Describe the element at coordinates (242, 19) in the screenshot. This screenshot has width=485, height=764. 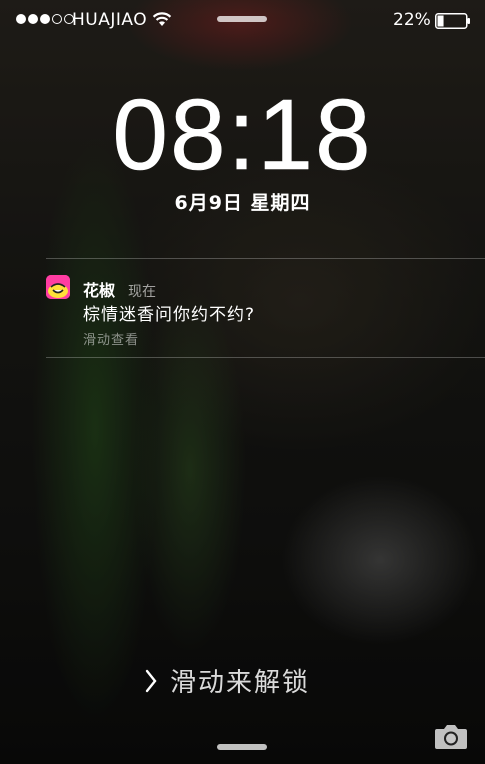
I see `notification-center-grabber` at that location.